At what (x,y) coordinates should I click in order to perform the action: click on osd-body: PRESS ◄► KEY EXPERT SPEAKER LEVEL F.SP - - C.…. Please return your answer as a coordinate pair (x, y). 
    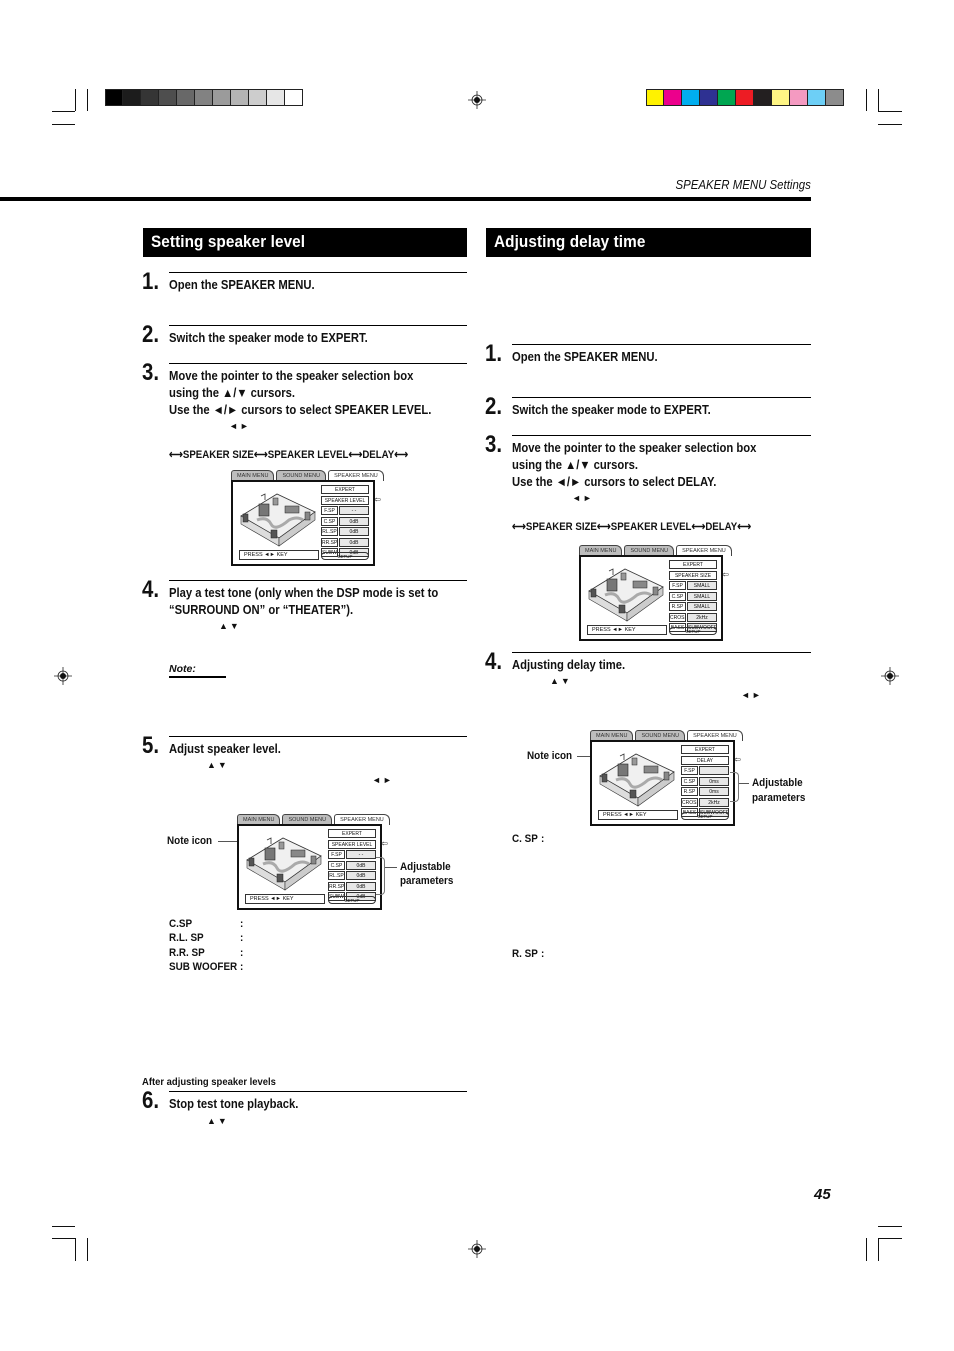
    Looking at the image, I should click on (306, 523).